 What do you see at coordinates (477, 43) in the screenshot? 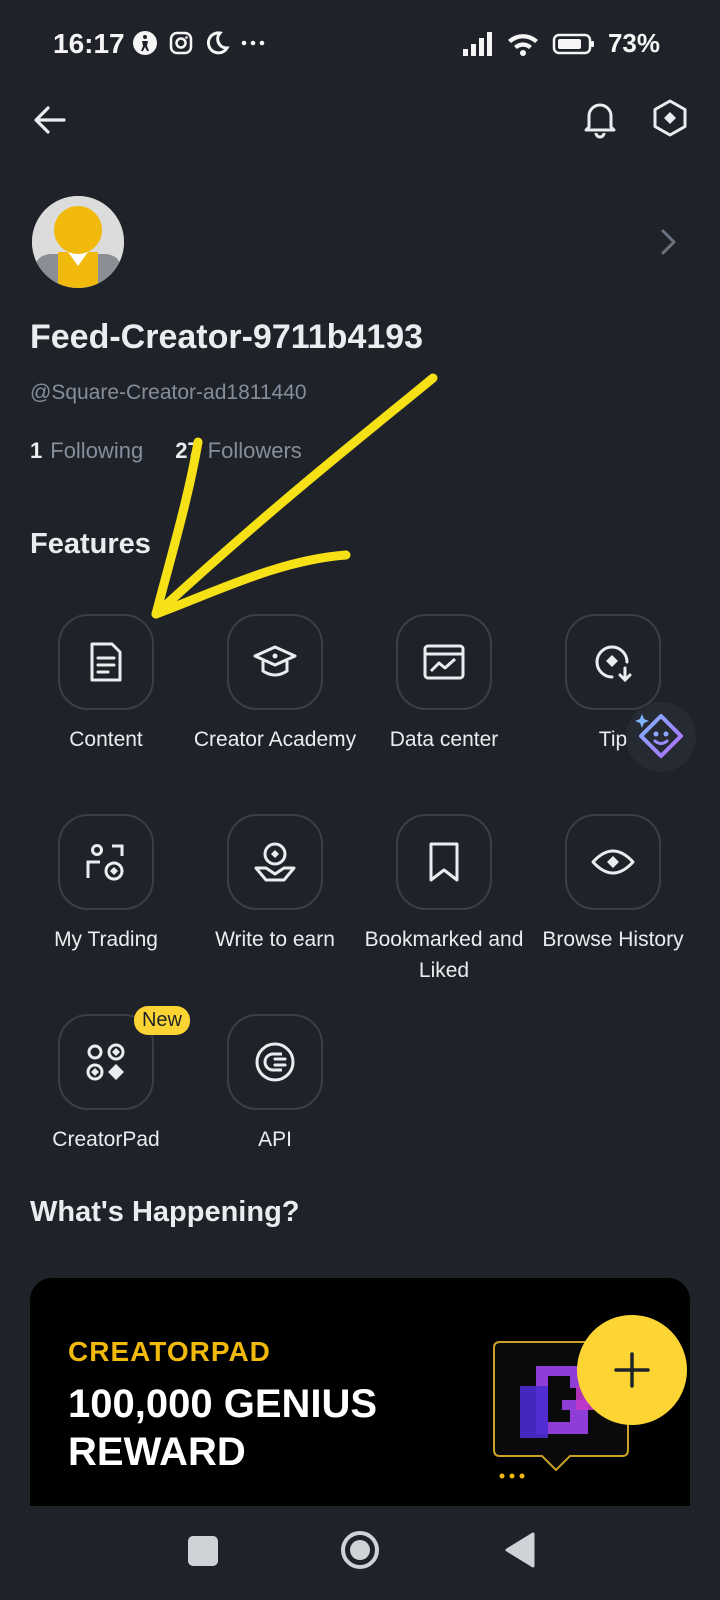
I see `signal-icon` at bounding box center [477, 43].